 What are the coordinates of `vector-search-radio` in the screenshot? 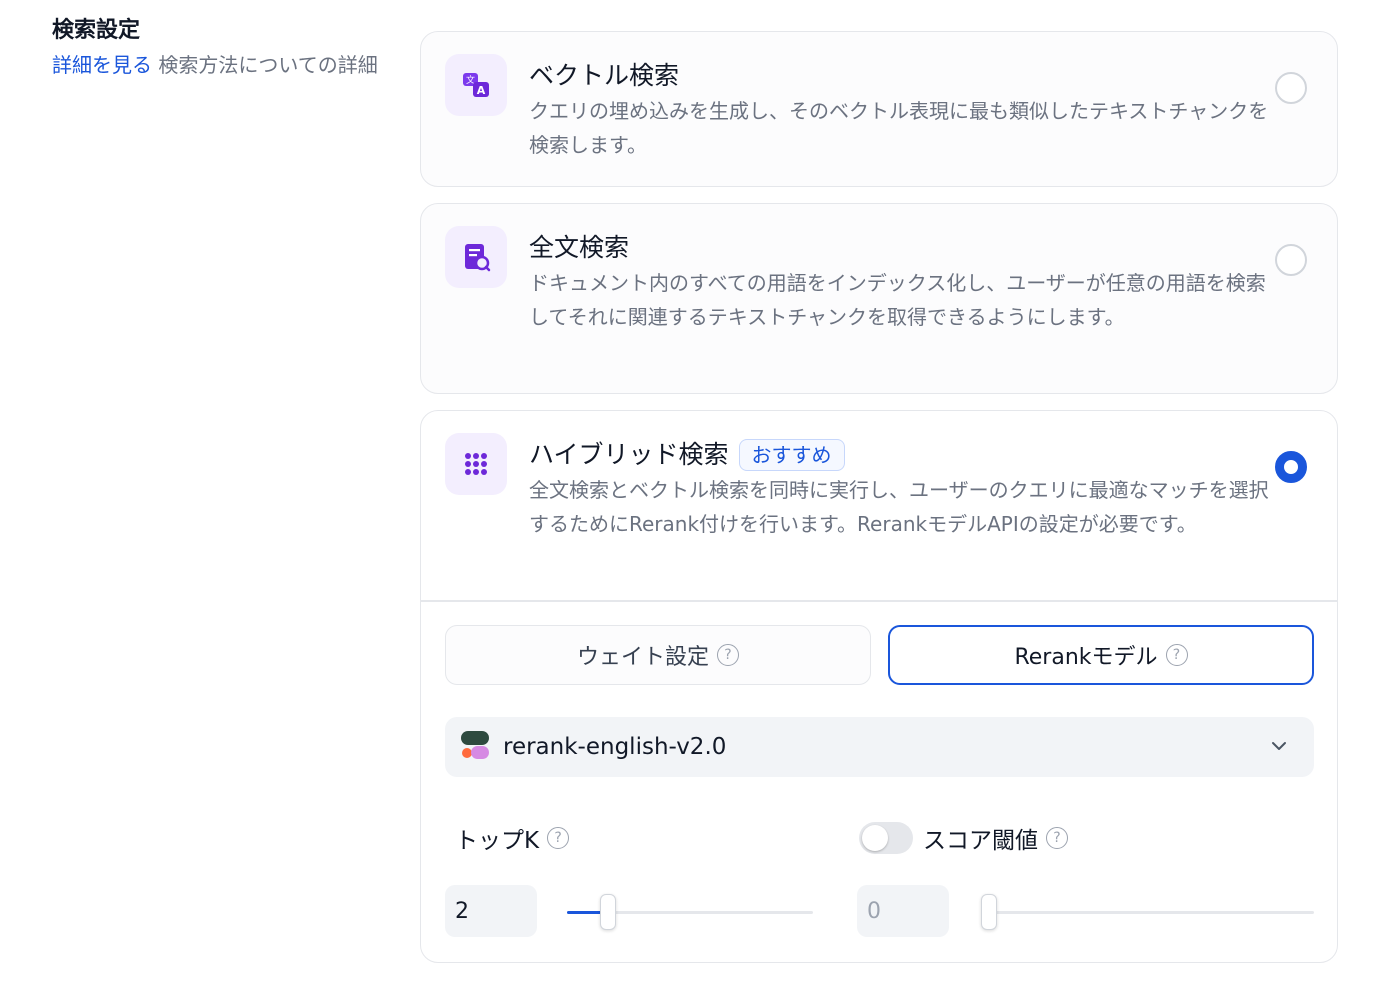 It's located at (1291, 88).